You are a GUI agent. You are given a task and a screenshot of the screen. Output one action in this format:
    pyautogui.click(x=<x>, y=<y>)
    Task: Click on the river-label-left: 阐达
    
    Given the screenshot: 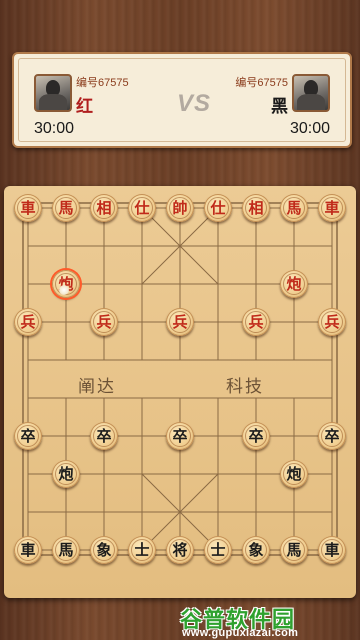 What is the action you would take?
    pyautogui.click(x=97, y=387)
    